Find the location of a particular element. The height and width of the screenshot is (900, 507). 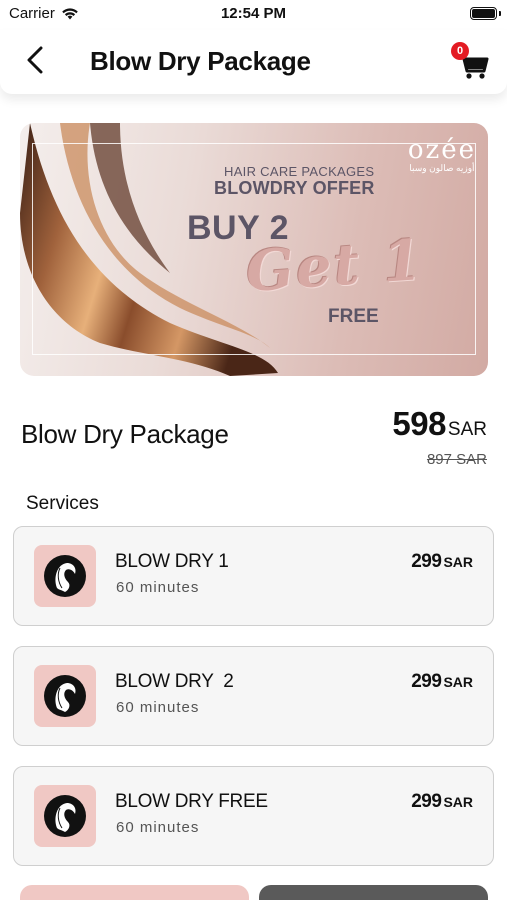

battery-tip is located at coordinates (500, 13).